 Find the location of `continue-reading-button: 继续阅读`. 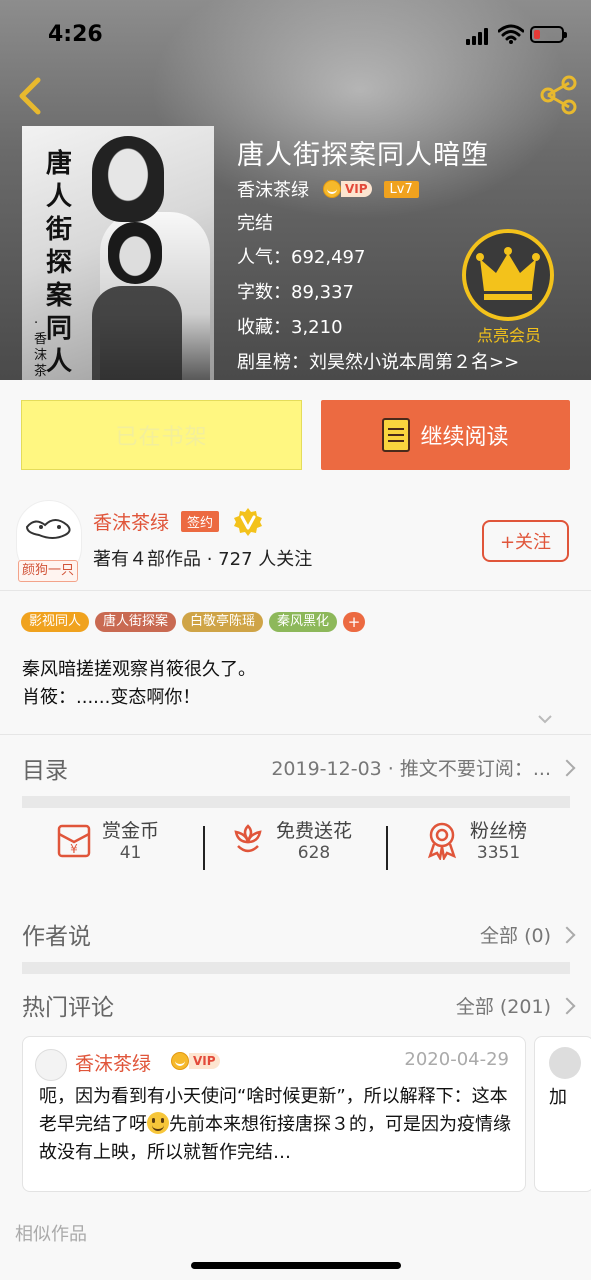

continue-reading-button: 继续阅读 is located at coordinates (445, 435).